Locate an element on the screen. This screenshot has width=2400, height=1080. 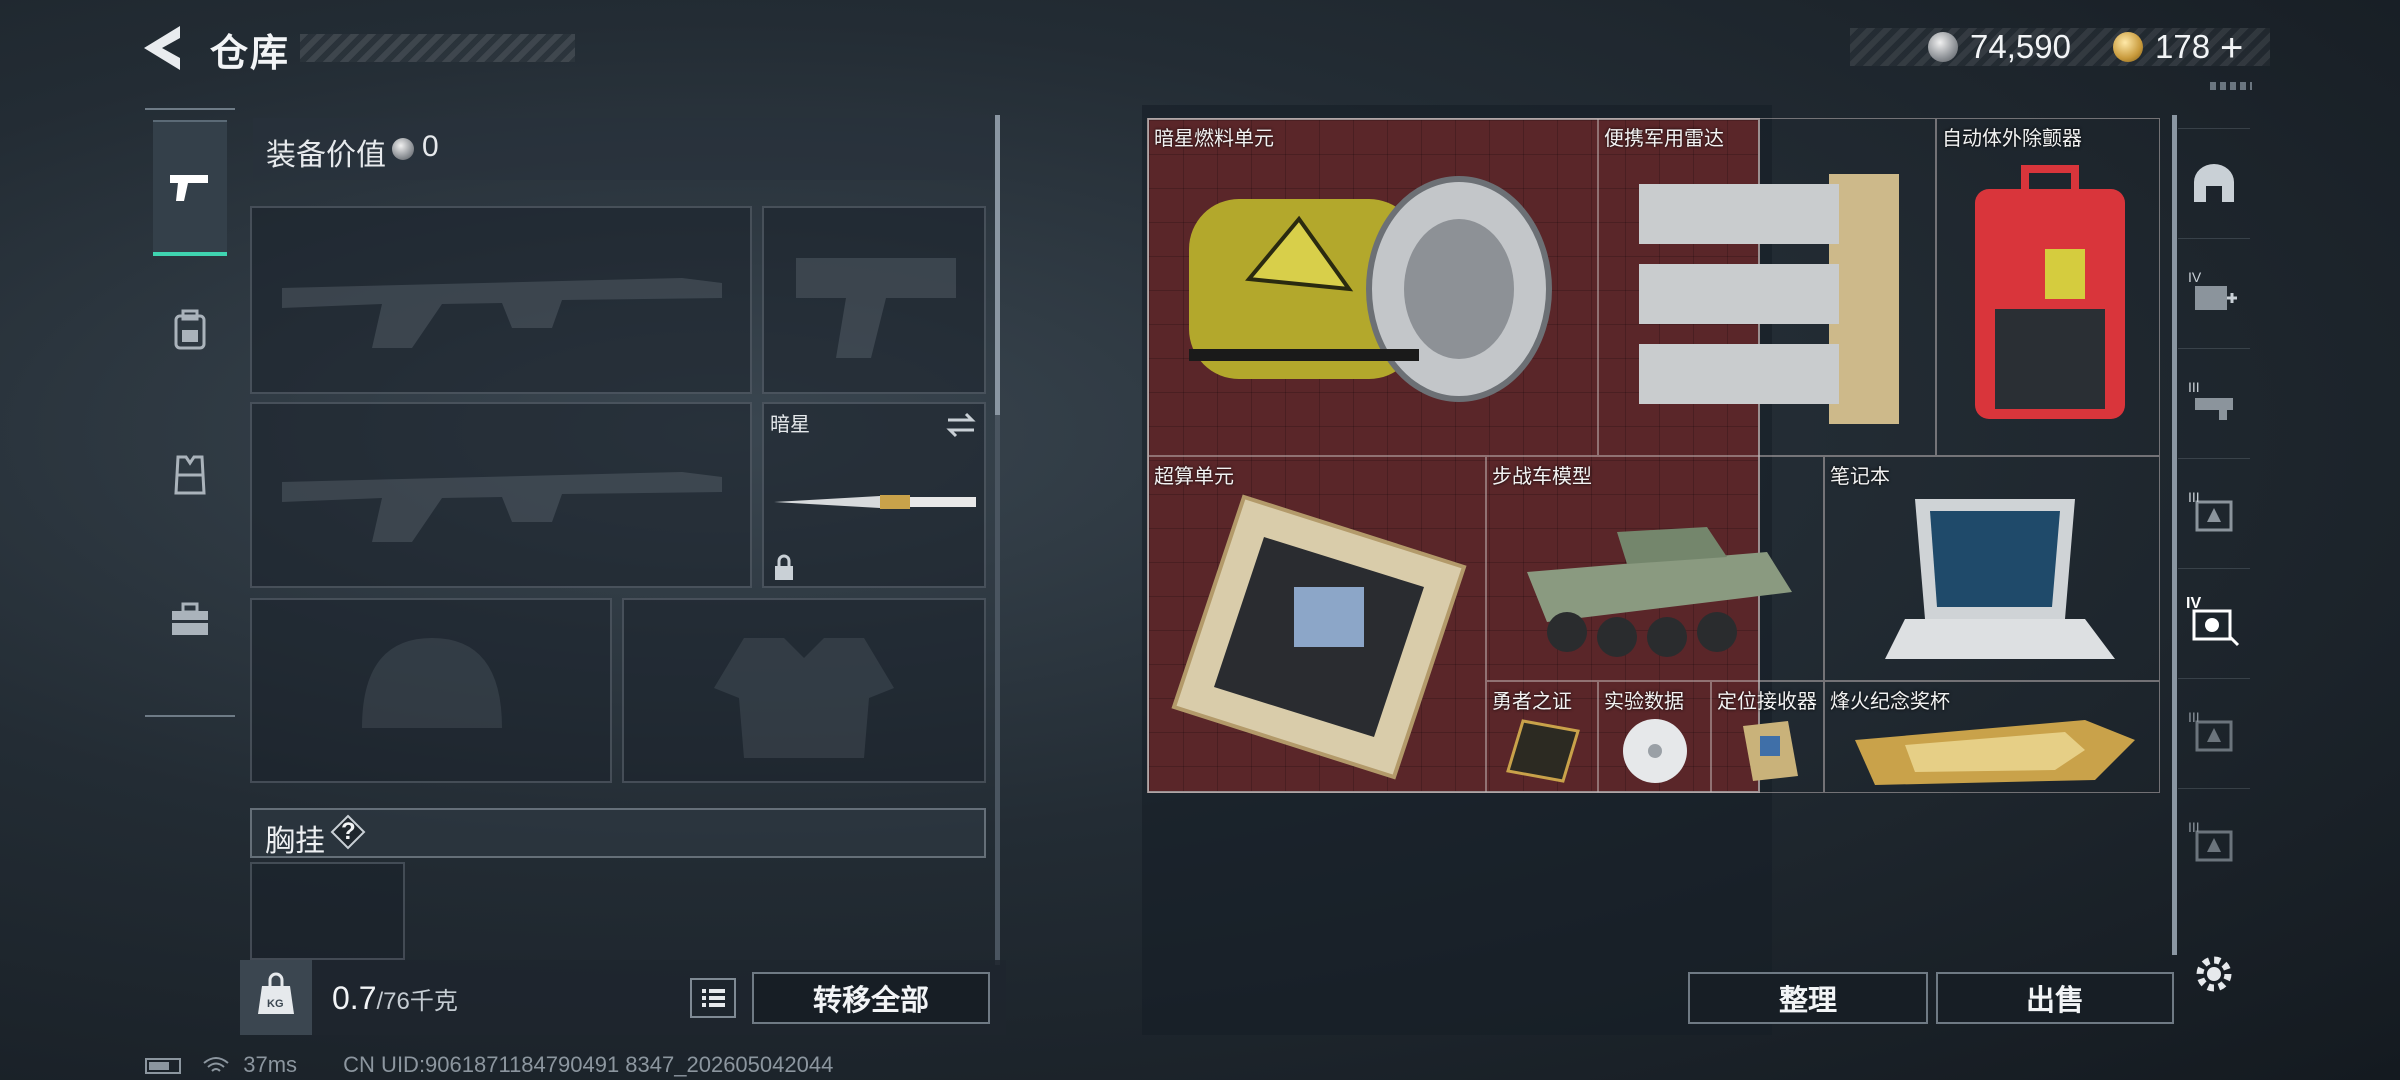
stash-item-beacon-trophy: 烽火纪念奖杯 is located at coordinates (1992, 737).